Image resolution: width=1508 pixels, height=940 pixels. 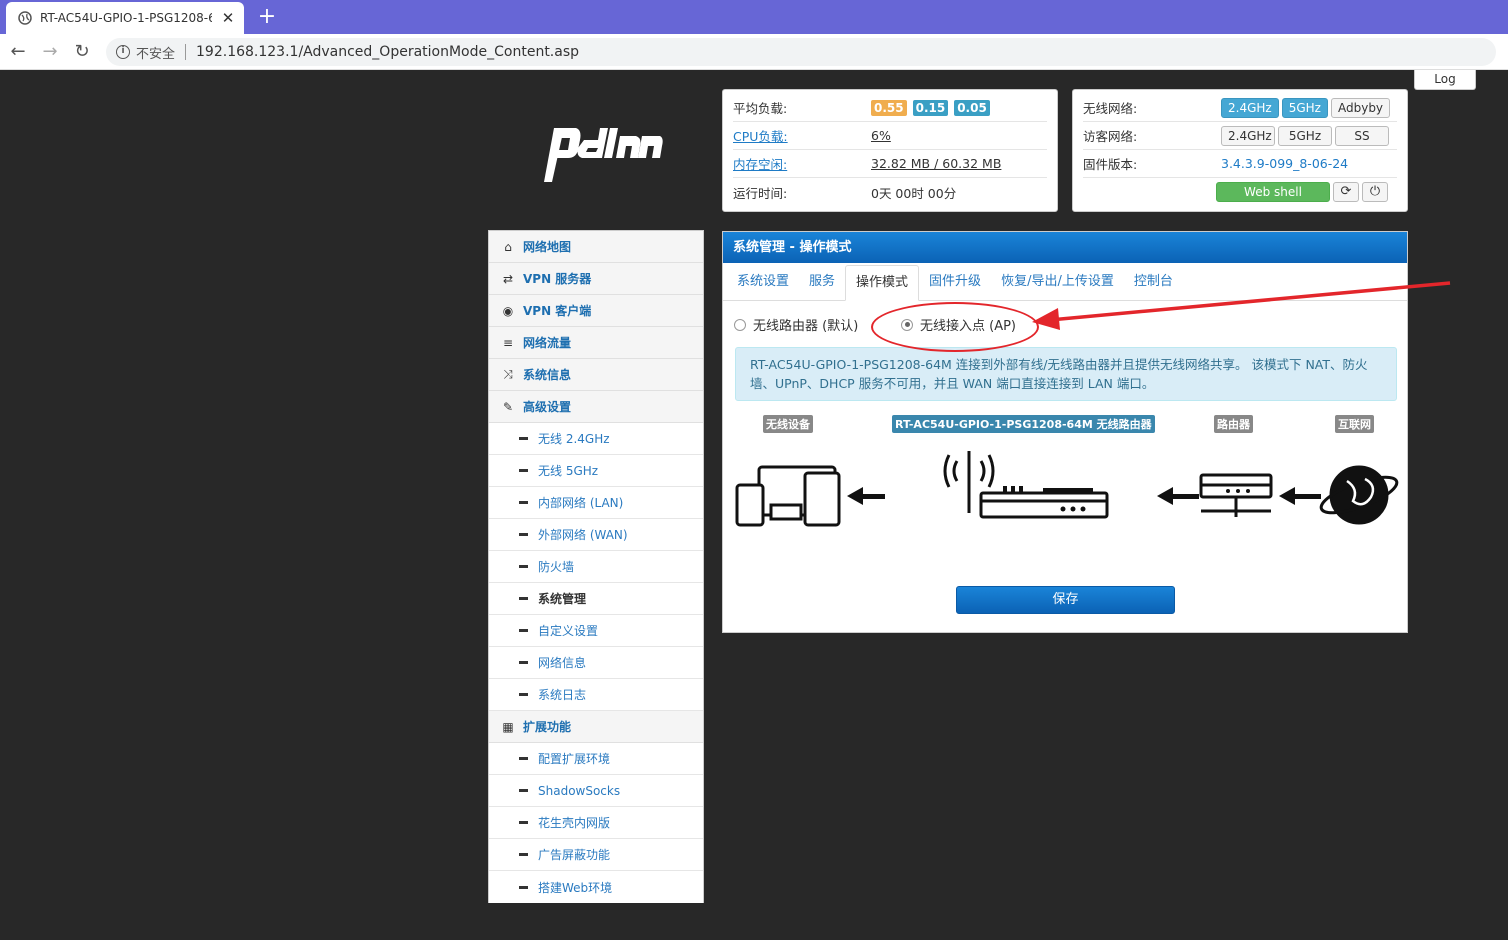 I want to click on info-icon: i, so click(x=123, y=52).